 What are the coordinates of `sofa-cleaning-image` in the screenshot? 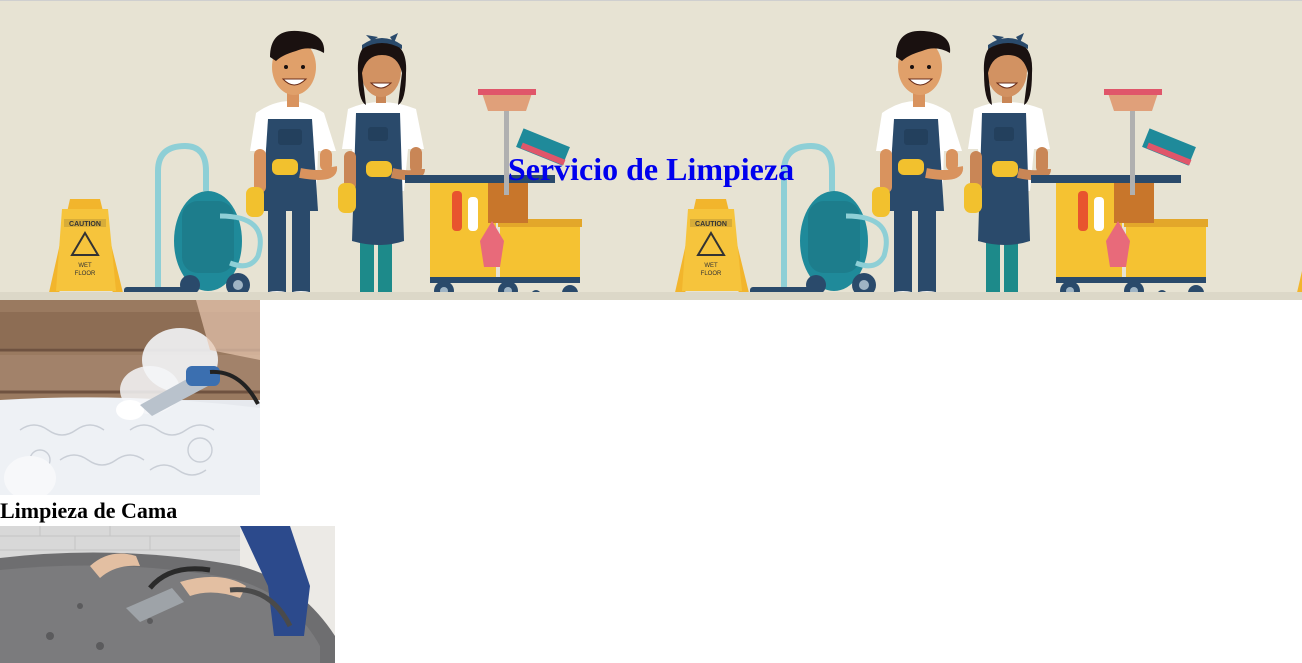 It's located at (167, 594).